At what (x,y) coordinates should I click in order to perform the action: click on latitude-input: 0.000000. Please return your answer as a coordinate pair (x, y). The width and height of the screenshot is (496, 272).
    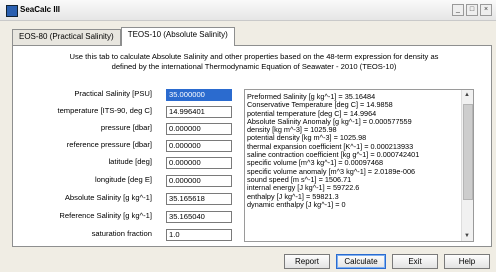
    Looking at the image, I should click on (199, 163).